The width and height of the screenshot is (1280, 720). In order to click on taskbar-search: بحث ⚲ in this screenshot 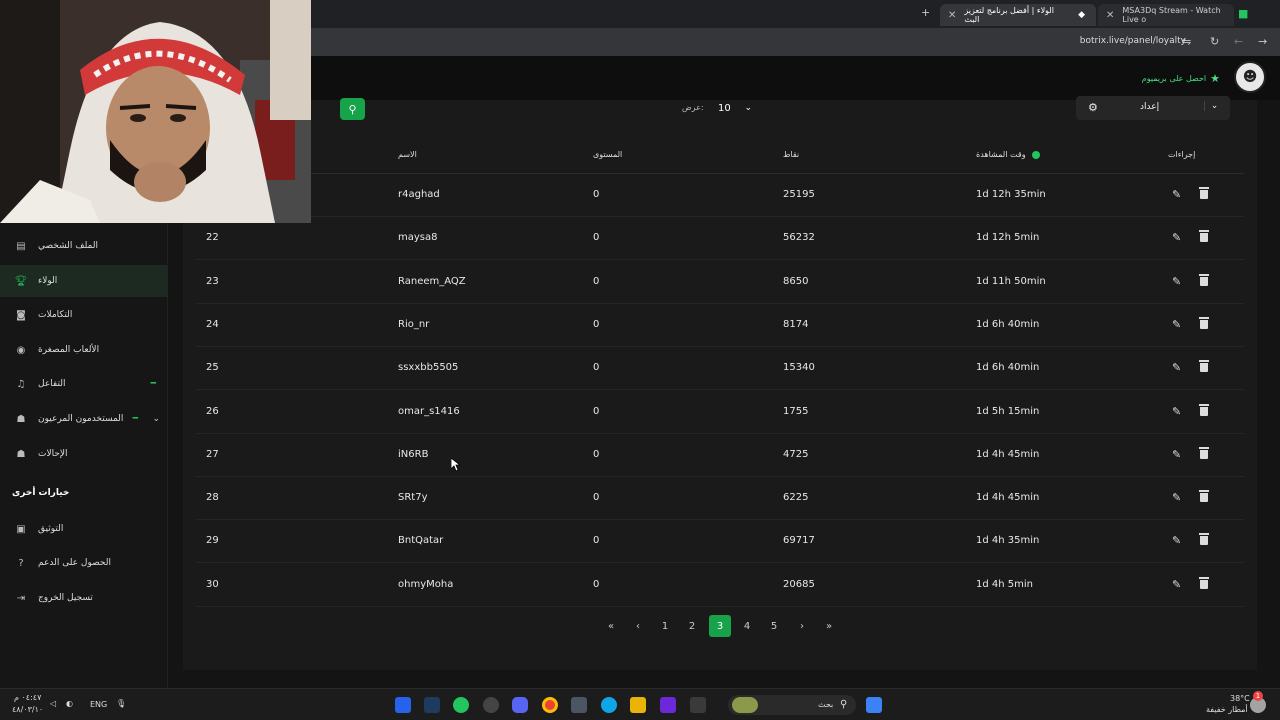, I will do `click(792, 705)`.